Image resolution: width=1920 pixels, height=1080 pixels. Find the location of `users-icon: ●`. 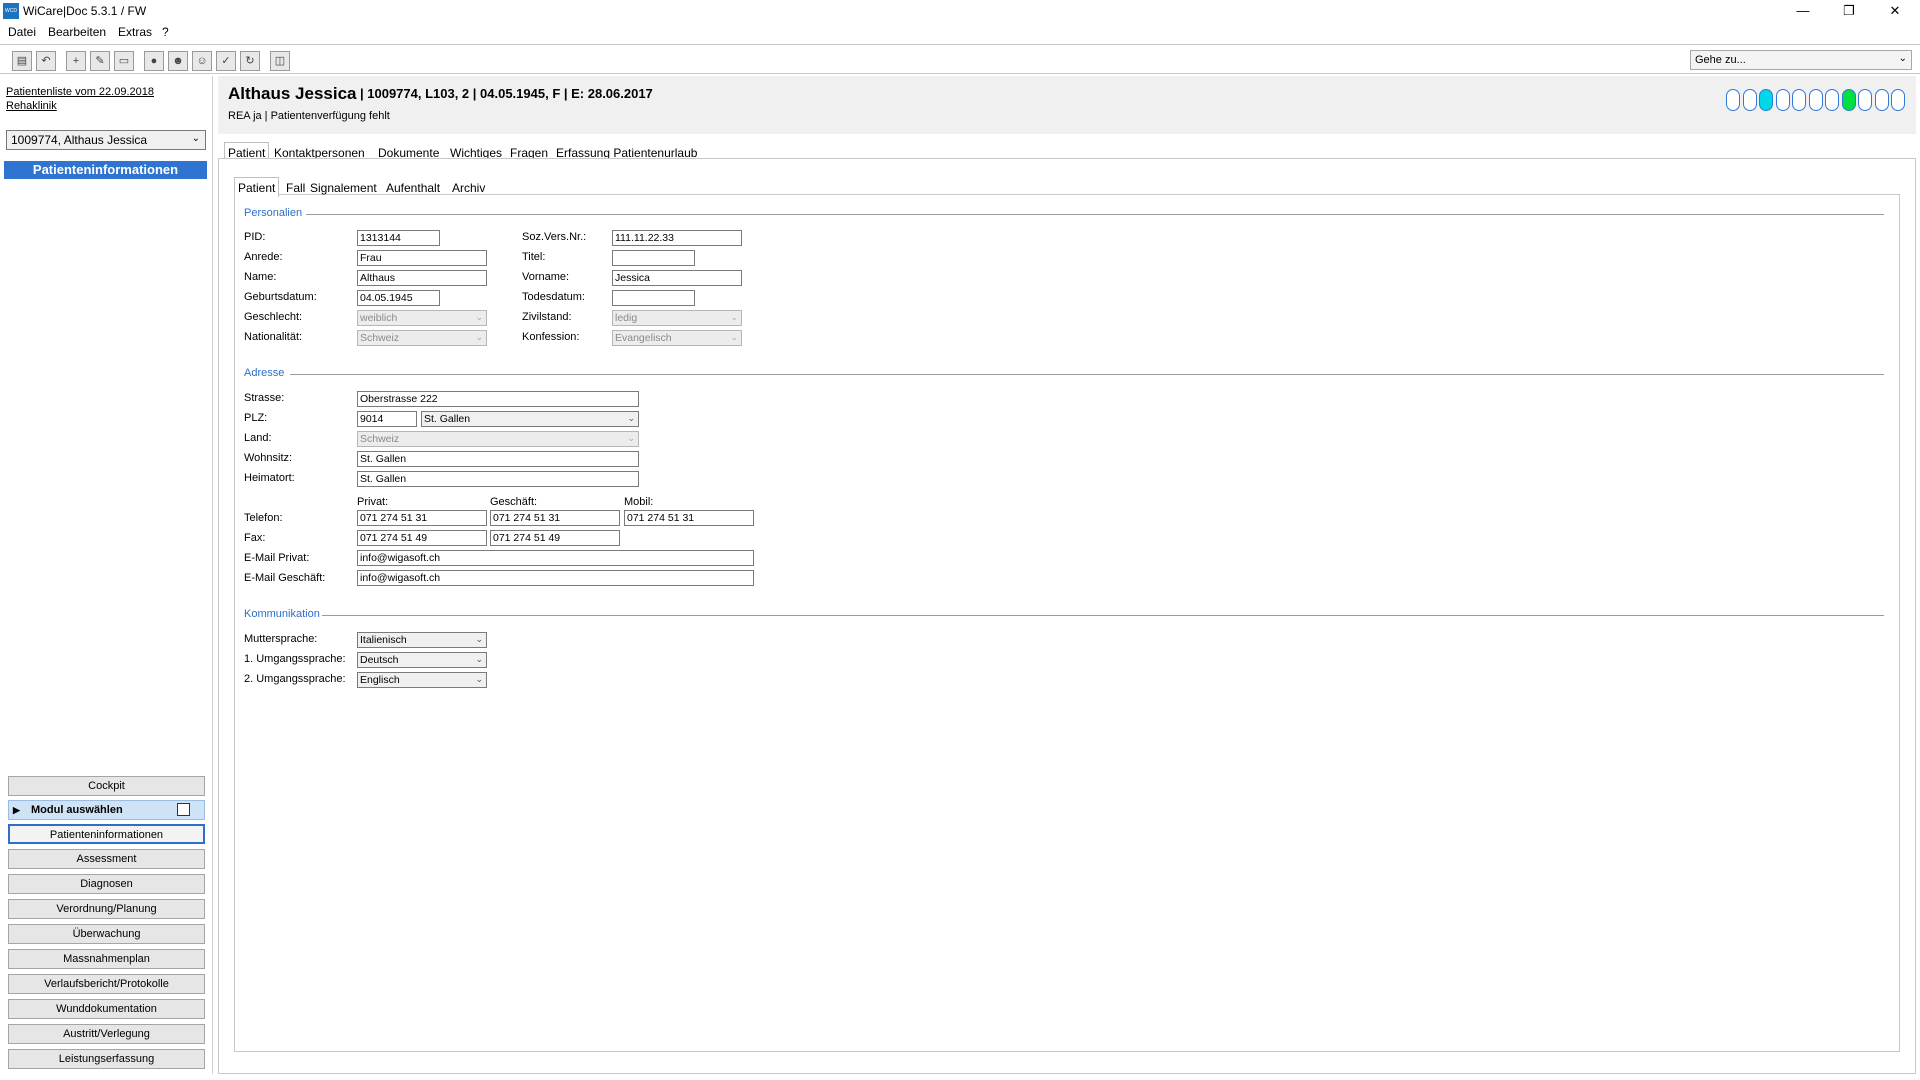

users-icon: ● is located at coordinates (154, 61).